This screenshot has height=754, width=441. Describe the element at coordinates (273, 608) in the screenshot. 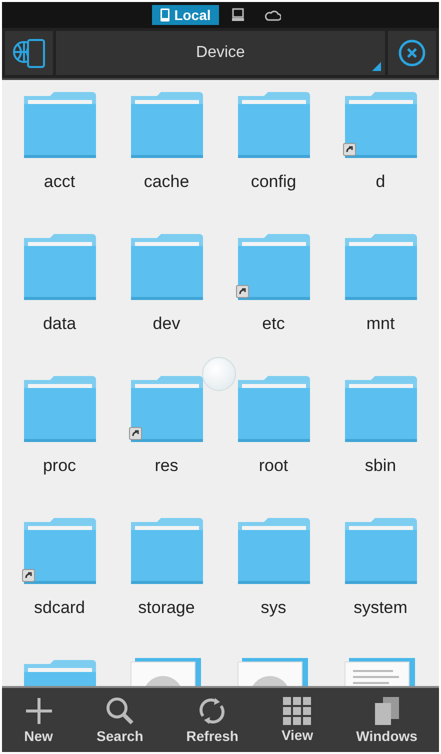

I see `file-name: sys` at that location.